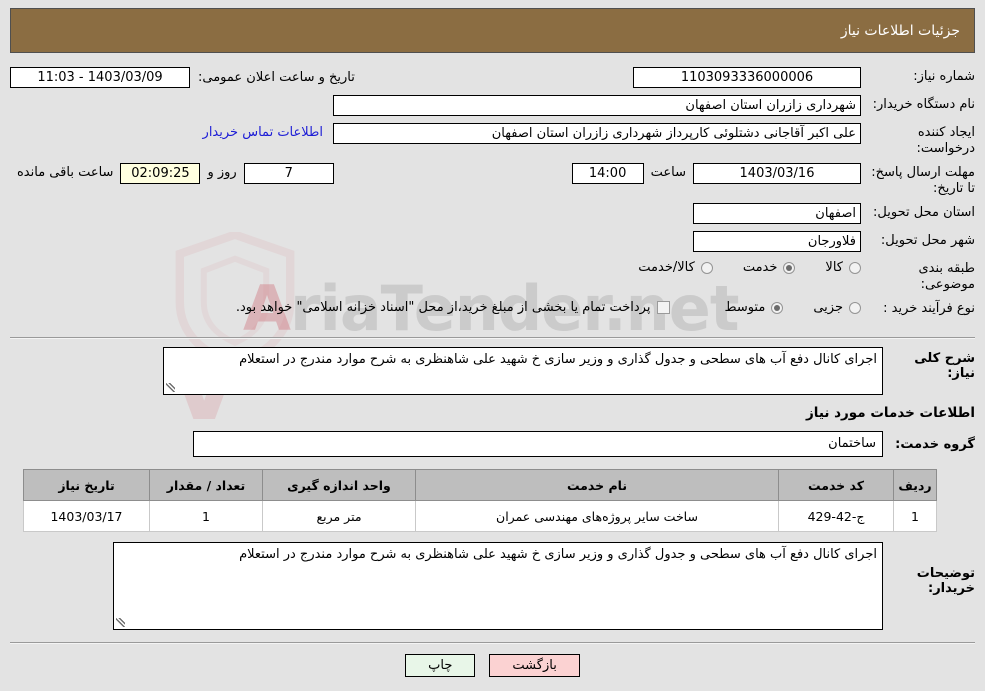  Describe the element at coordinates (339, 516) in the screenshot. I see `cell-unit: متر مربع` at that location.